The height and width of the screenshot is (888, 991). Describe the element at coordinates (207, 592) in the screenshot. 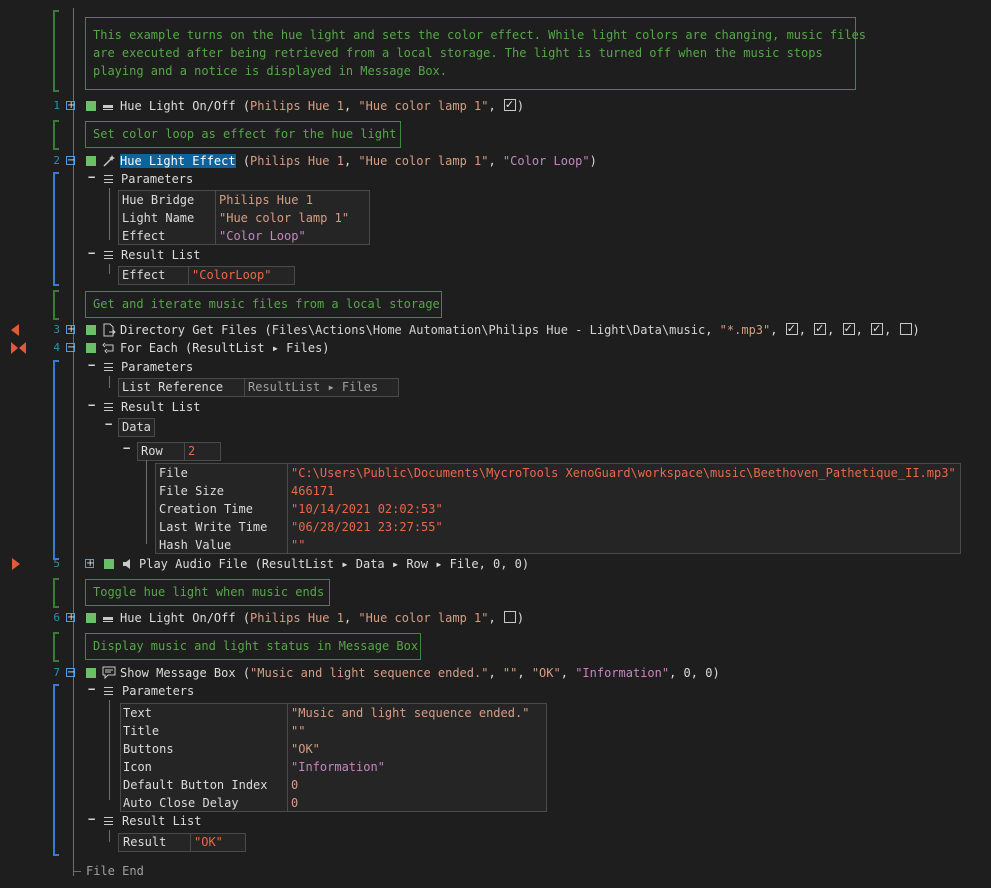

I see `comment-step6: Toggle hue light when music ends` at that location.